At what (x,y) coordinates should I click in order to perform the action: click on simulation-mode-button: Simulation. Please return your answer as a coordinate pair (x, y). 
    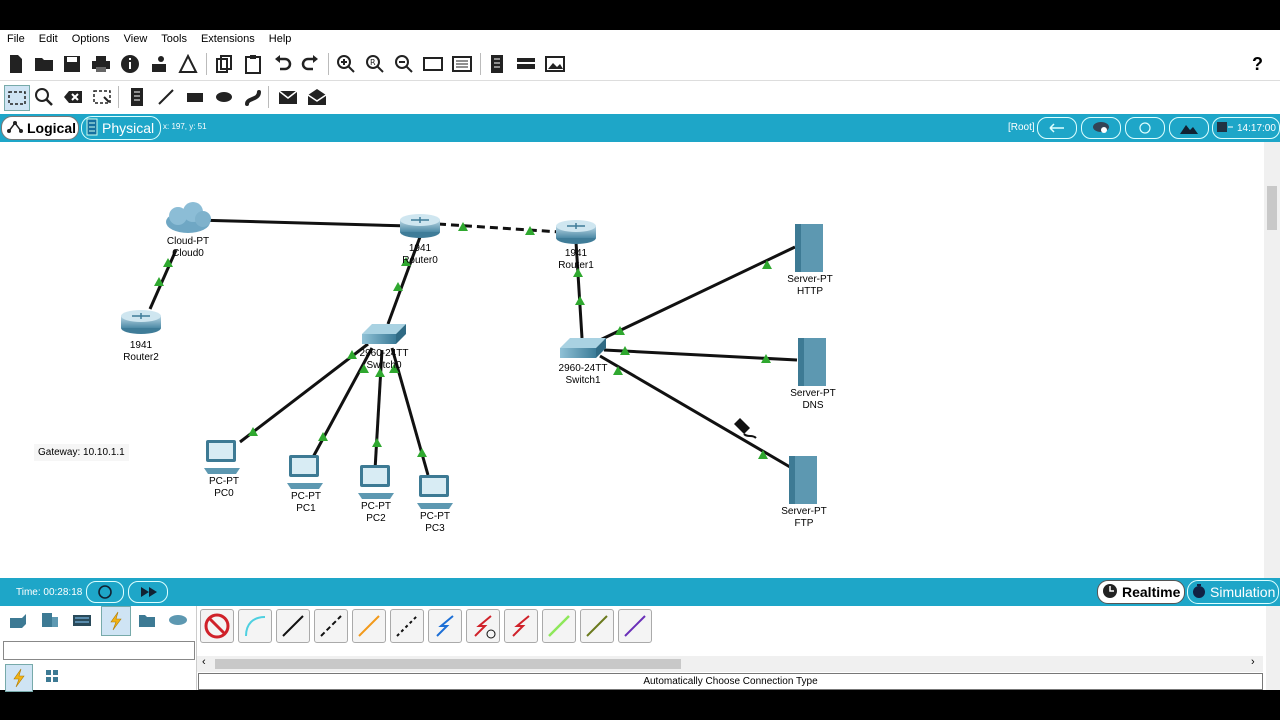
    Looking at the image, I should click on (1233, 592).